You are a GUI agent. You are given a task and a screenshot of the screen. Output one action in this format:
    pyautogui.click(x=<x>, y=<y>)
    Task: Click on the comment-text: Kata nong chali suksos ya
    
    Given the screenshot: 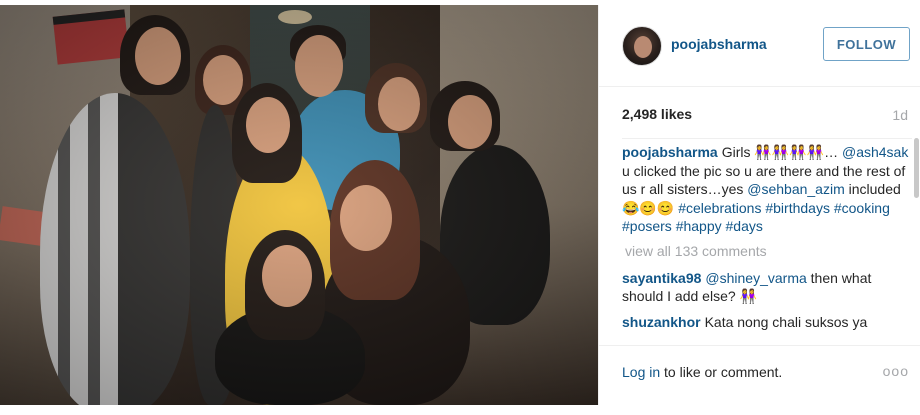 What is the action you would take?
    pyautogui.click(x=786, y=321)
    